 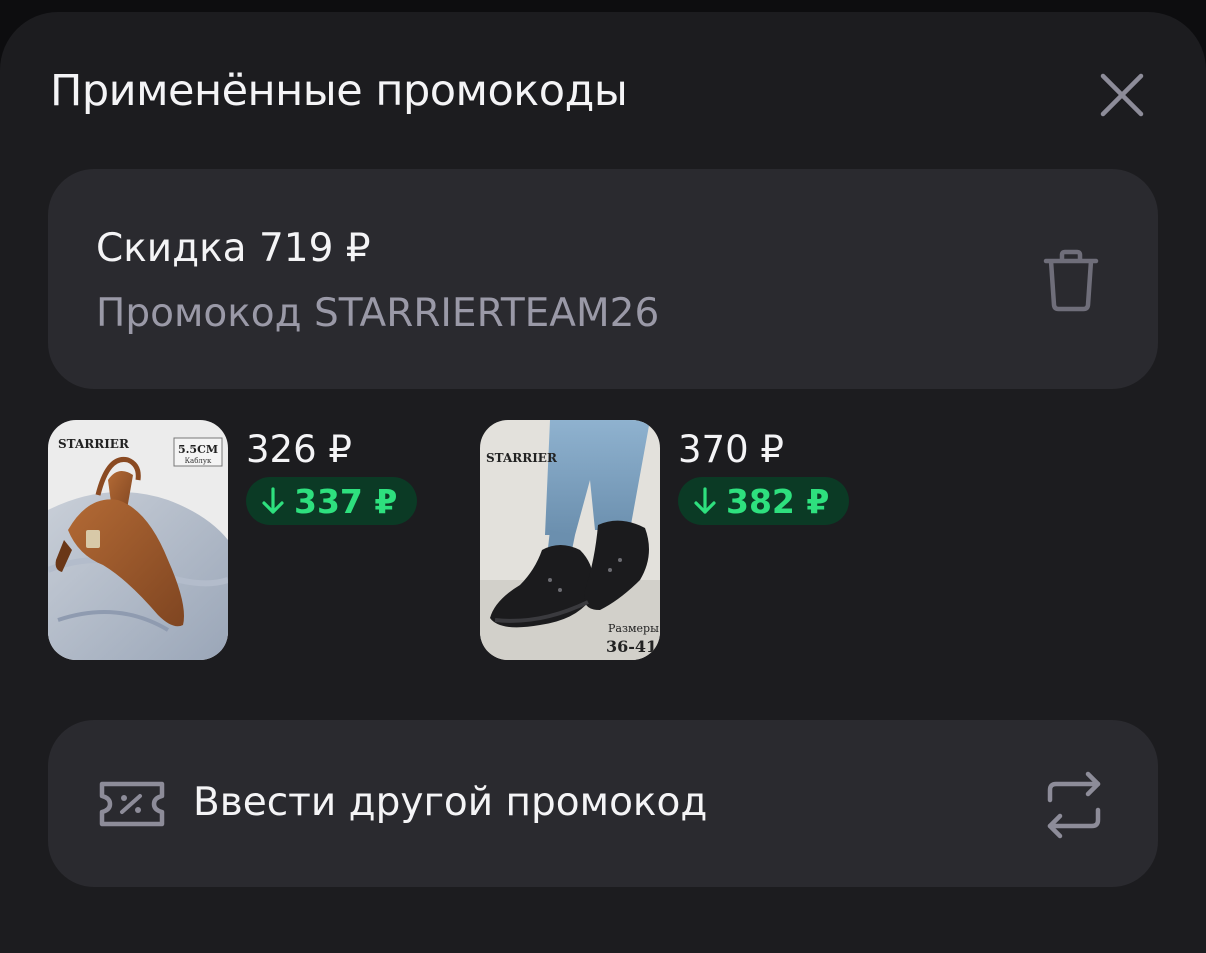 What do you see at coordinates (138, 540) in the screenshot?
I see `product-image-heels: STARRIER 5.5CM Каблук` at bounding box center [138, 540].